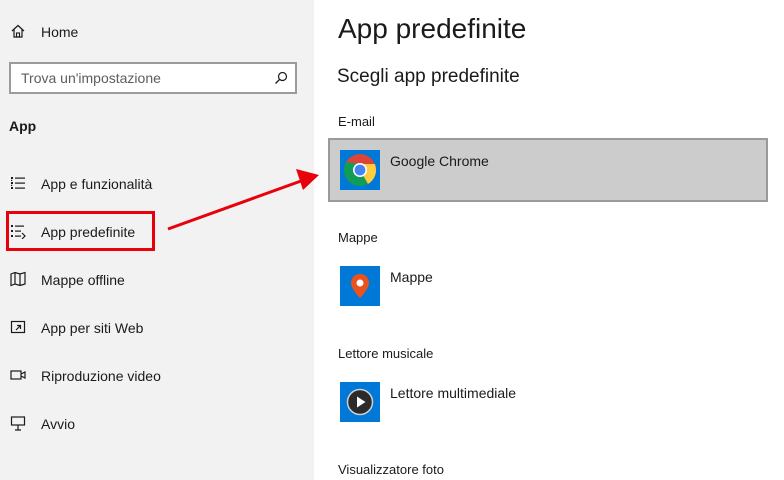 The width and height of the screenshot is (784, 480). What do you see at coordinates (18, 279) in the screenshot?
I see `map-icon` at bounding box center [18, 279].